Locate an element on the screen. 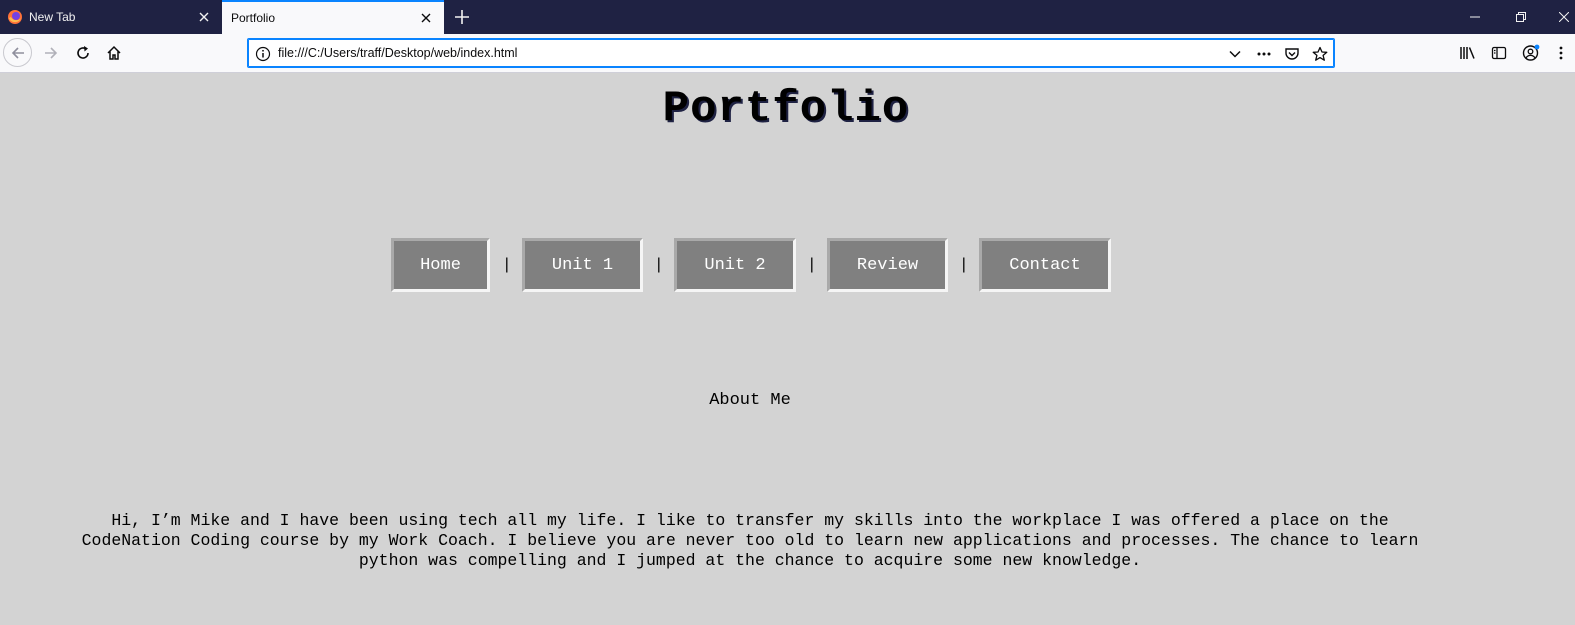 The image size is (1575, 625). restore-icon is located at coordinates (1521, 17).